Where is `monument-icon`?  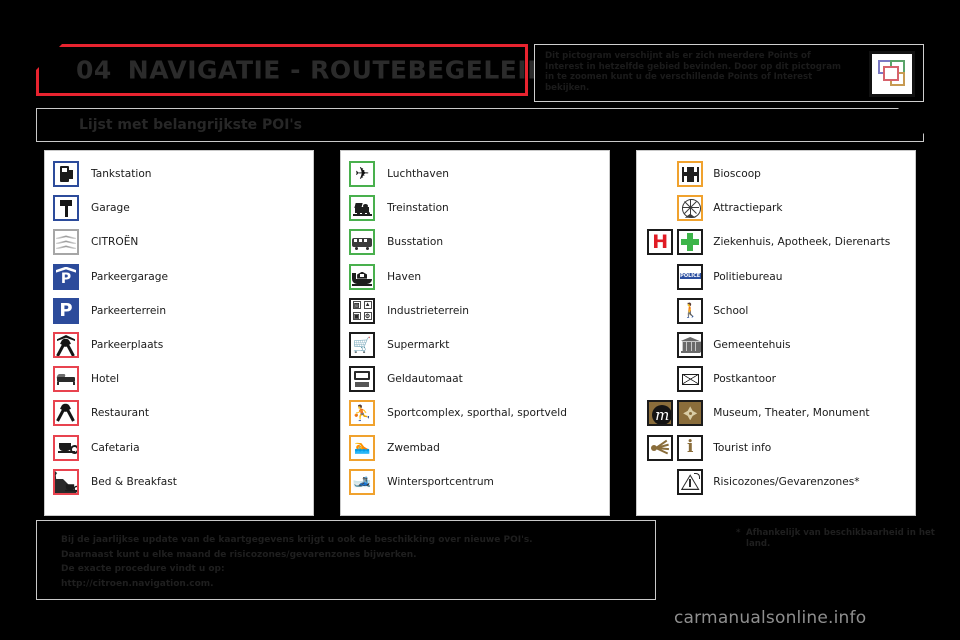
monument-icon is located at coordinates (690, 413).